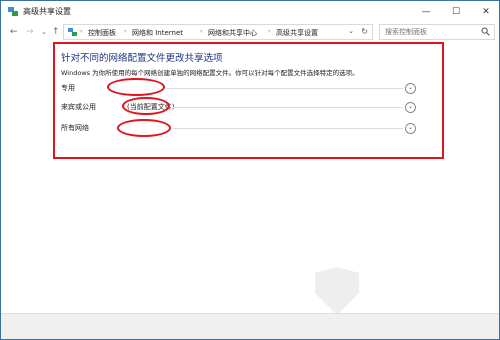 The image size is (500, 340). I want to click on breadcrumb-network-sharing-center: 网络和共享中心, so click(232, 33).